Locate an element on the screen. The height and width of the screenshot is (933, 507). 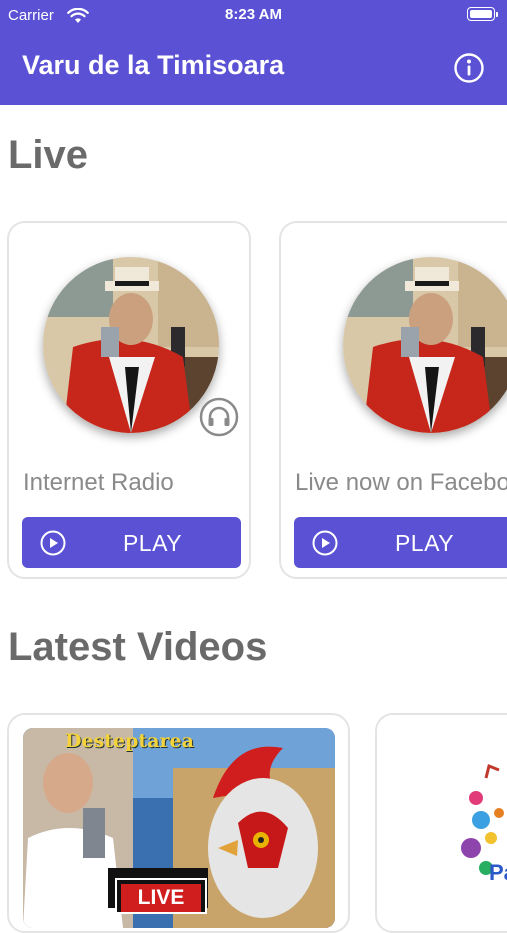
live-card-label: Live now on Facebook is located at coordinates (401, 482).